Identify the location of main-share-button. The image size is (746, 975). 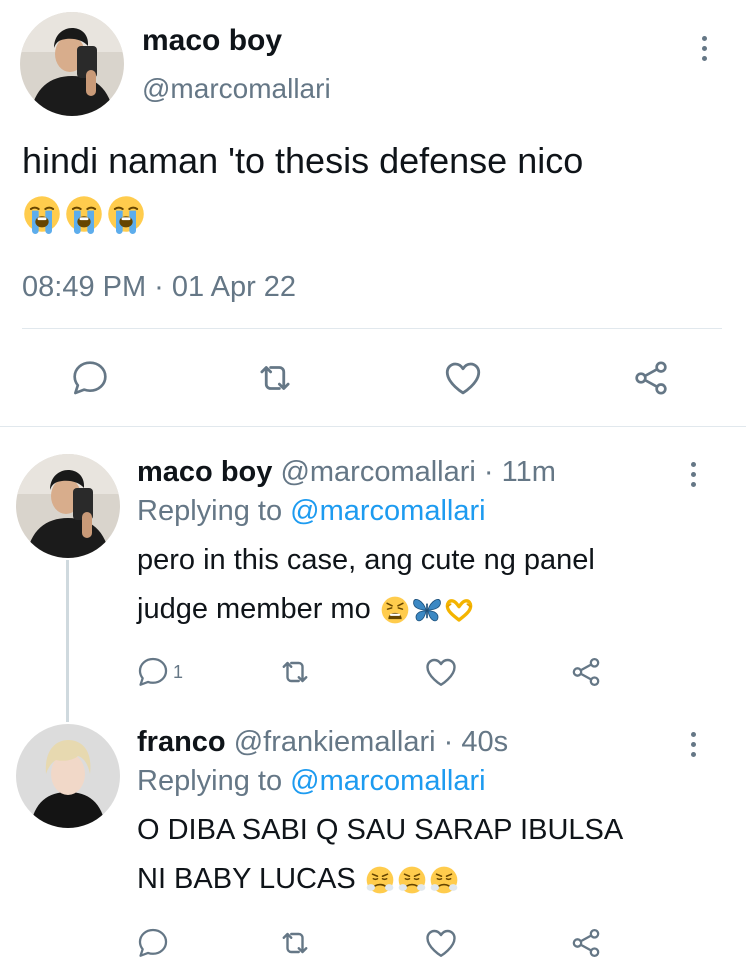
(651, 378).